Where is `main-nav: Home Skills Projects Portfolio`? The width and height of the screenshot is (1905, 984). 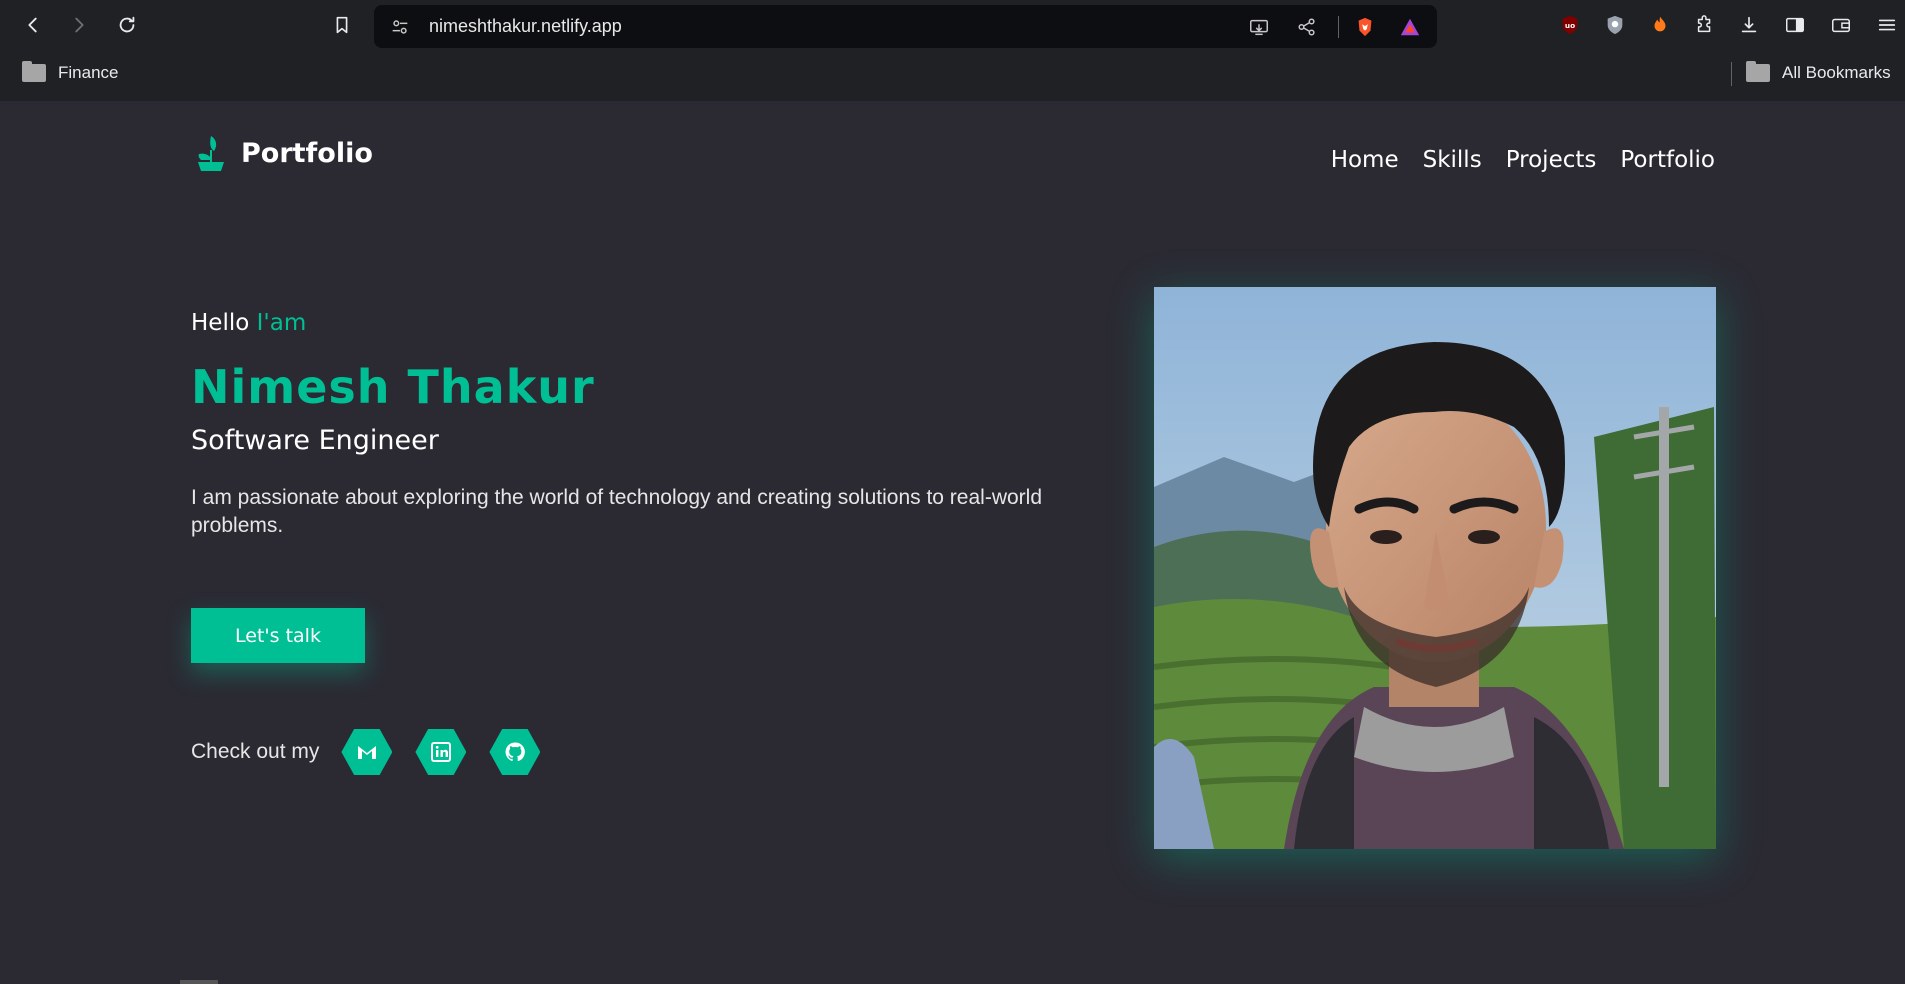 main-nav: Home Skills Projects Portfolio is located at coordinates (1523, 160).